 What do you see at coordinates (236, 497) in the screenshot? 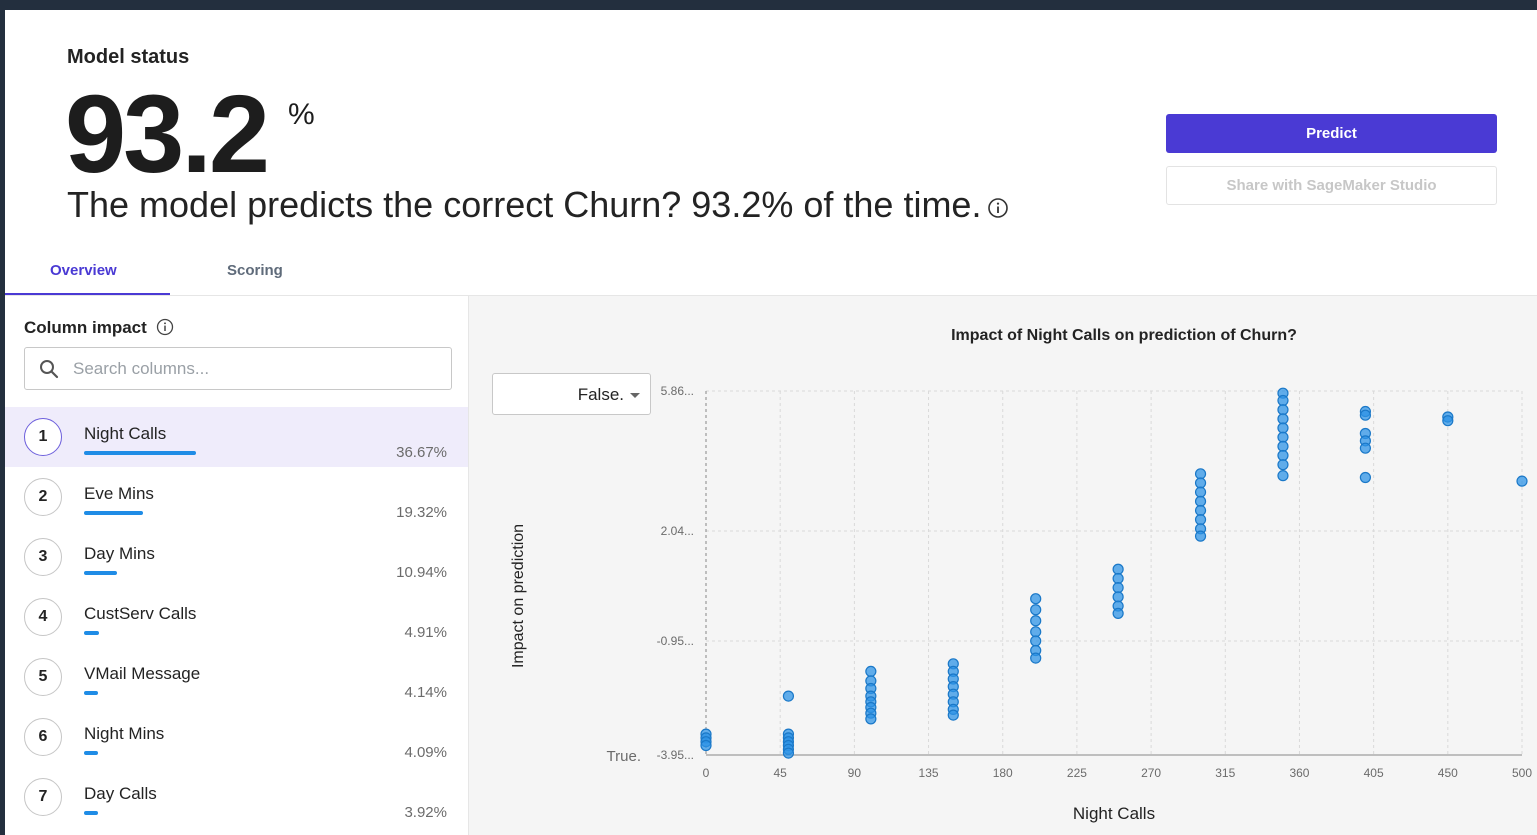
I see `column-impact-row: 2 Eve Mins 19.32%` at bounding box center [236, 497].